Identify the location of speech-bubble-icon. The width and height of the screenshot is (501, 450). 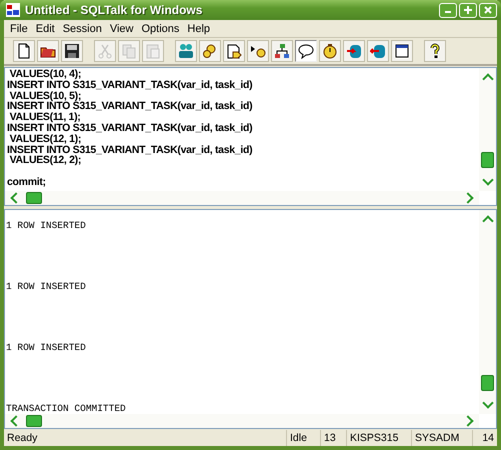
(306, 51).